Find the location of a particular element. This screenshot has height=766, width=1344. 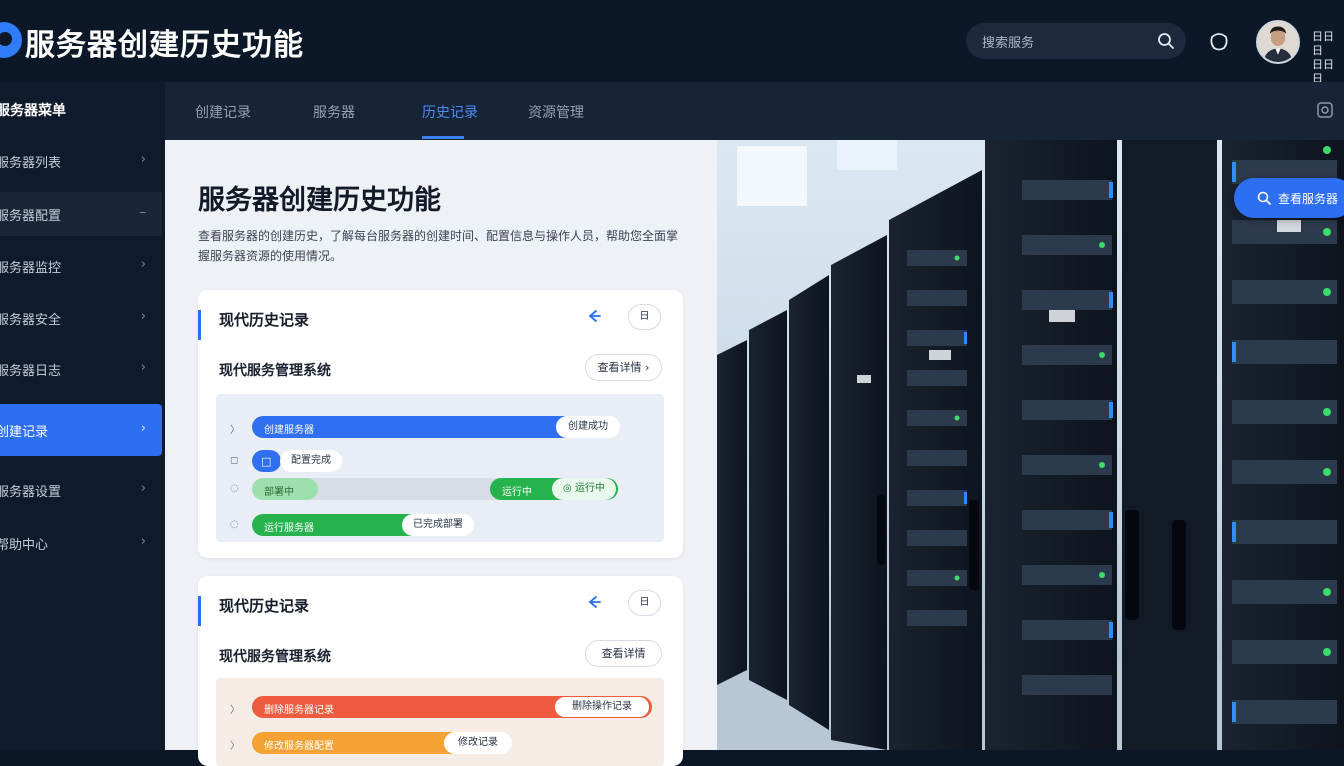

sidebar-item-label: 帮助中心 is located at coordinates (24, 545).